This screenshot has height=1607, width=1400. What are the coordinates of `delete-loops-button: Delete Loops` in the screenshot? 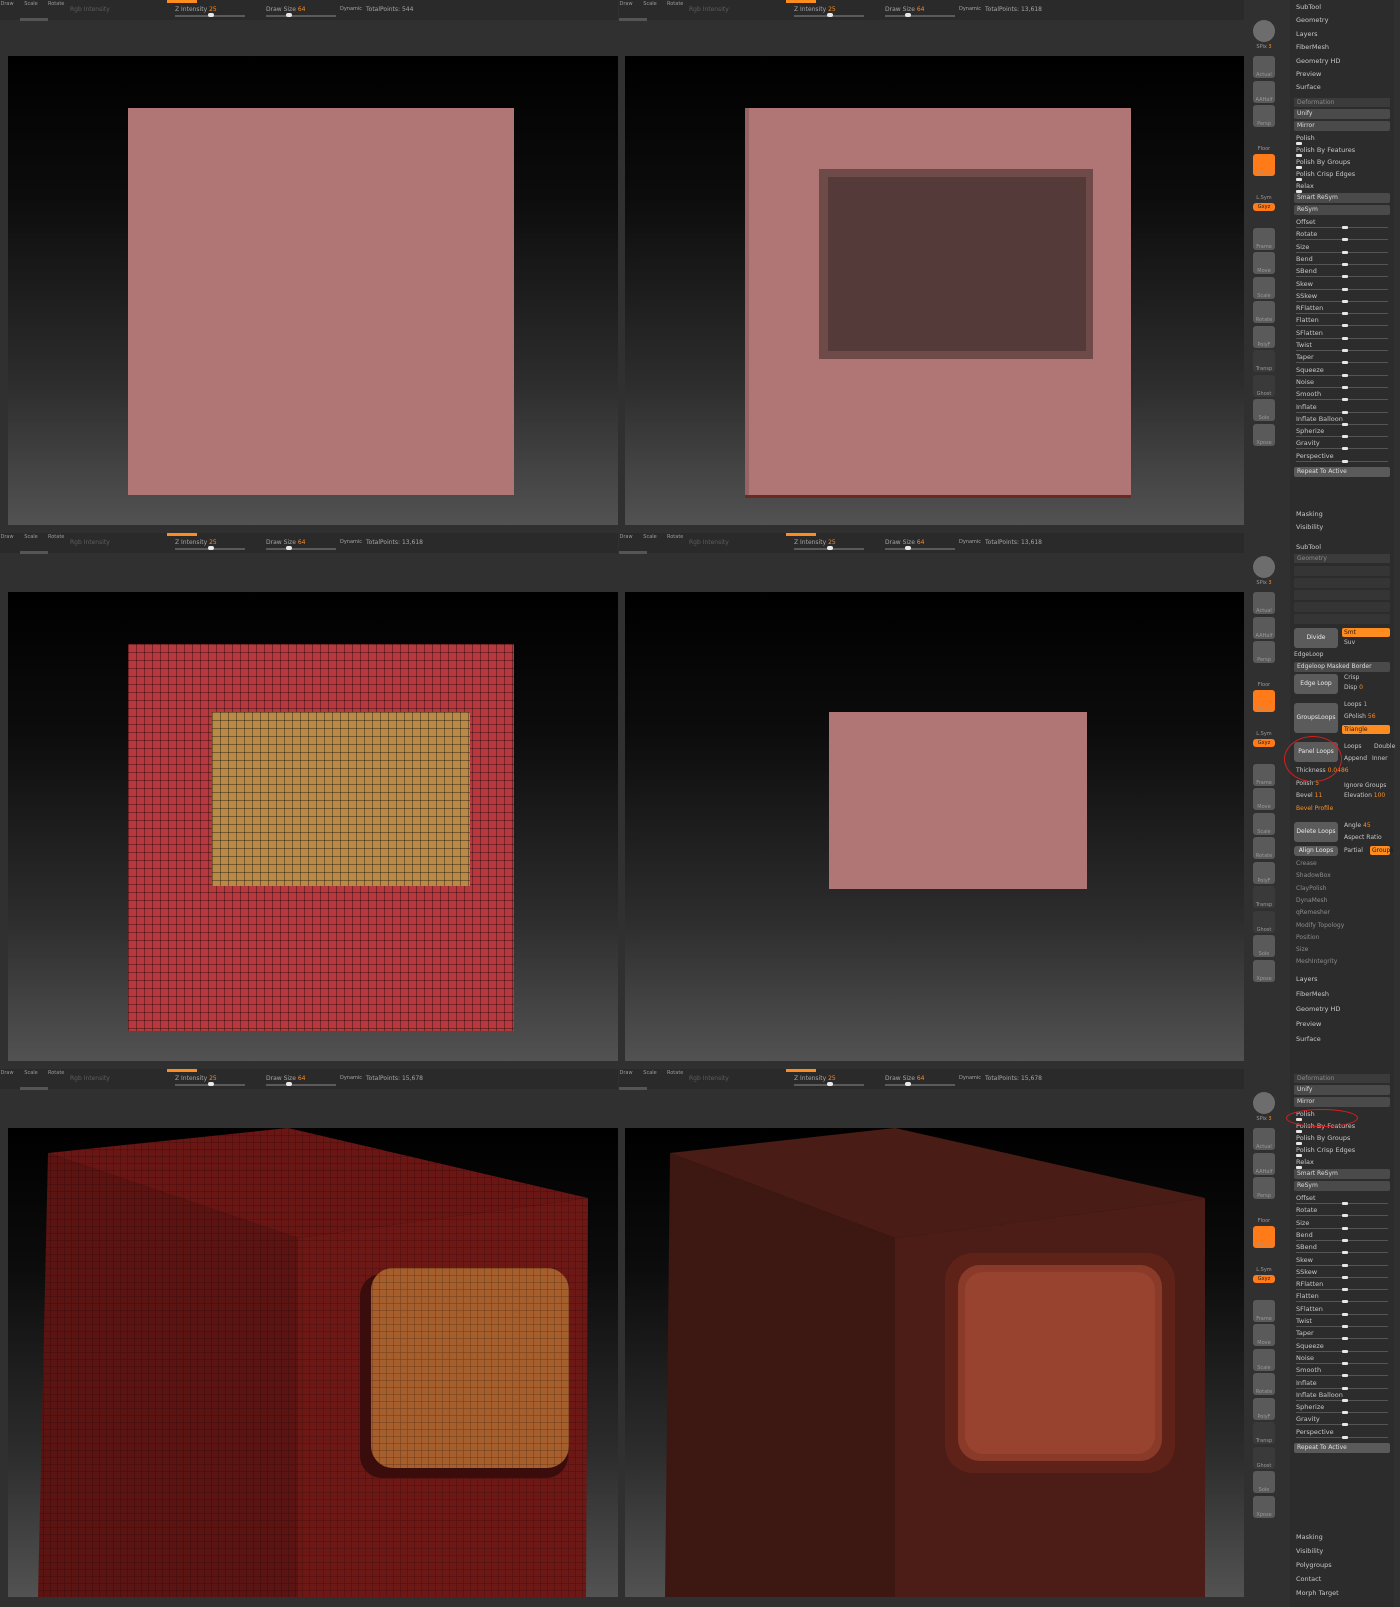 It's located at (1316, 832).